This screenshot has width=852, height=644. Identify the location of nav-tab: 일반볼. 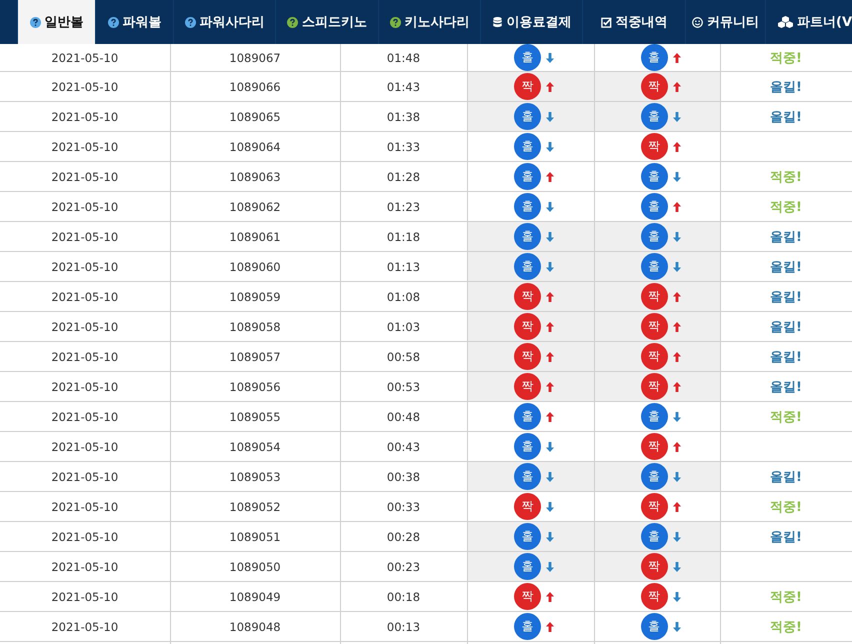
(57, 22).